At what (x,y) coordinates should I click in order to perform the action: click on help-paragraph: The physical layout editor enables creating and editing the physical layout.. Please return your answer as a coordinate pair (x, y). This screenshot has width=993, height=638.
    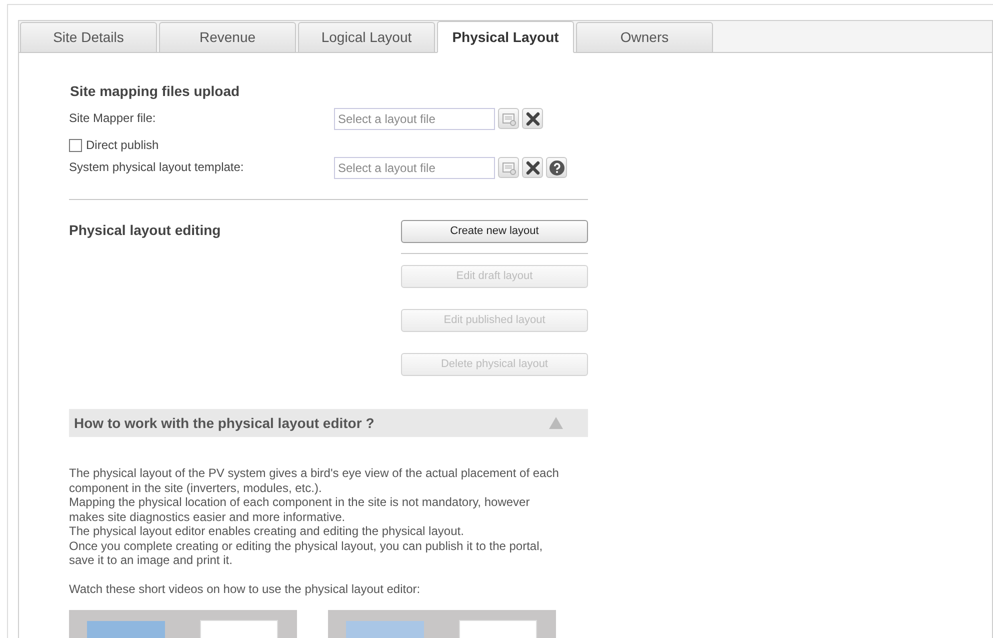
    Looking at the image, I should click on (267, 531).